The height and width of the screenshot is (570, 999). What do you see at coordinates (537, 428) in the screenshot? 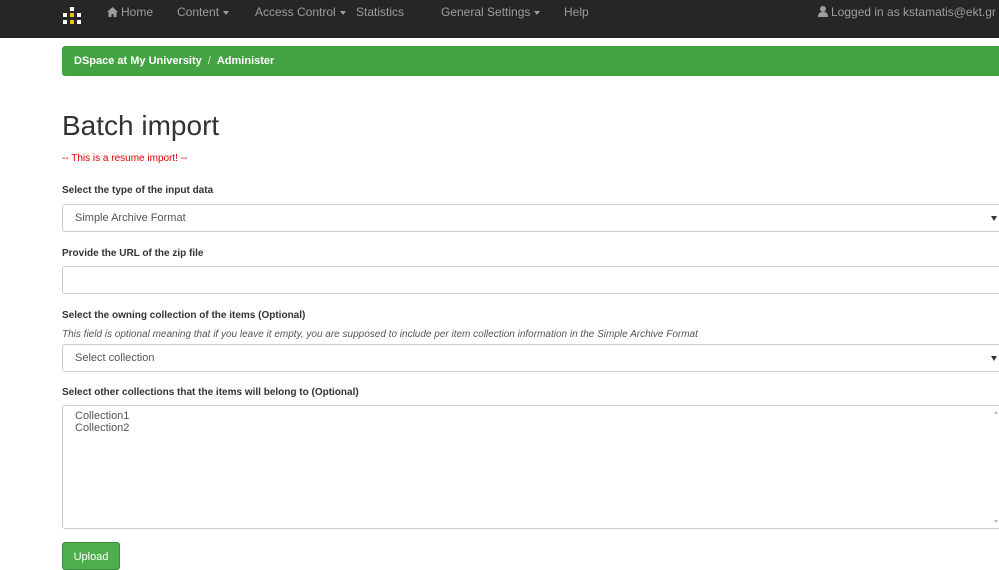
I see `collection-option: Collection2` at bounding box center [537, 428].